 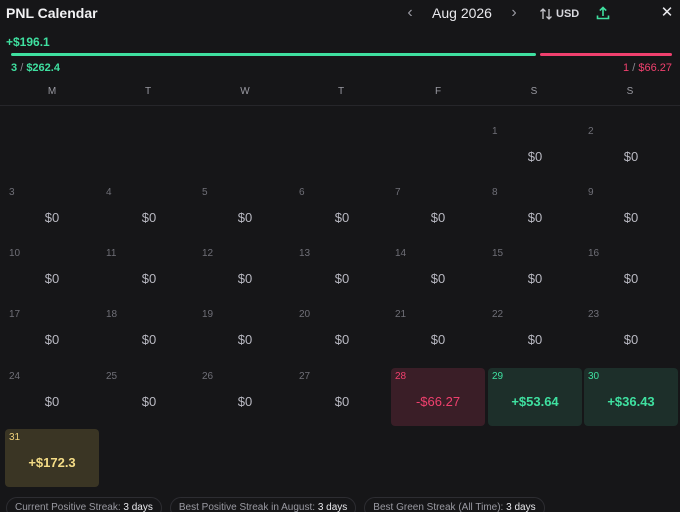 What do you see at coordinates (247, 507) in the screenshot?
I see `streak-label: Best Positive Streak in August:` at bounding box center [247, 507].